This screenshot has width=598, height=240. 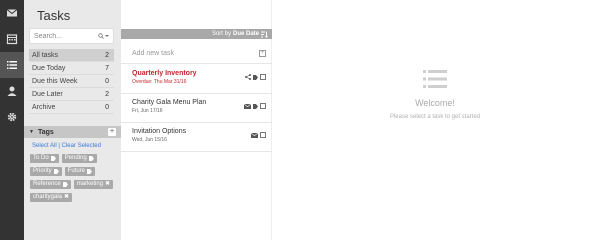 I want to click on user-icon, so click(x=12, y=91).